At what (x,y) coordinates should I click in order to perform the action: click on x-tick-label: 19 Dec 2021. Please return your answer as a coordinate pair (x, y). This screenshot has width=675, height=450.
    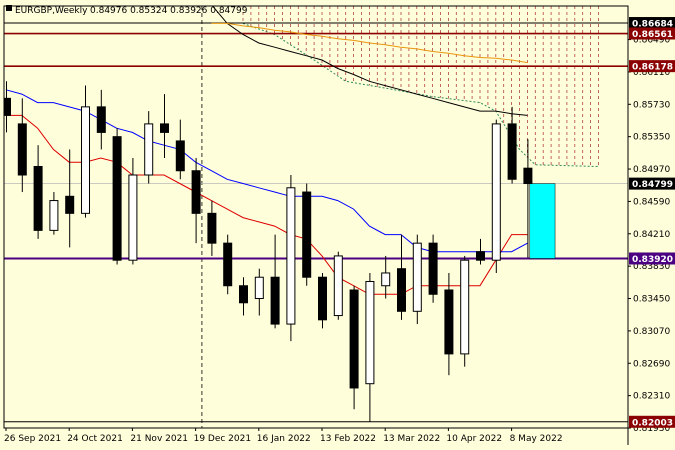
    Looking at the image, I should click on (223, 439).